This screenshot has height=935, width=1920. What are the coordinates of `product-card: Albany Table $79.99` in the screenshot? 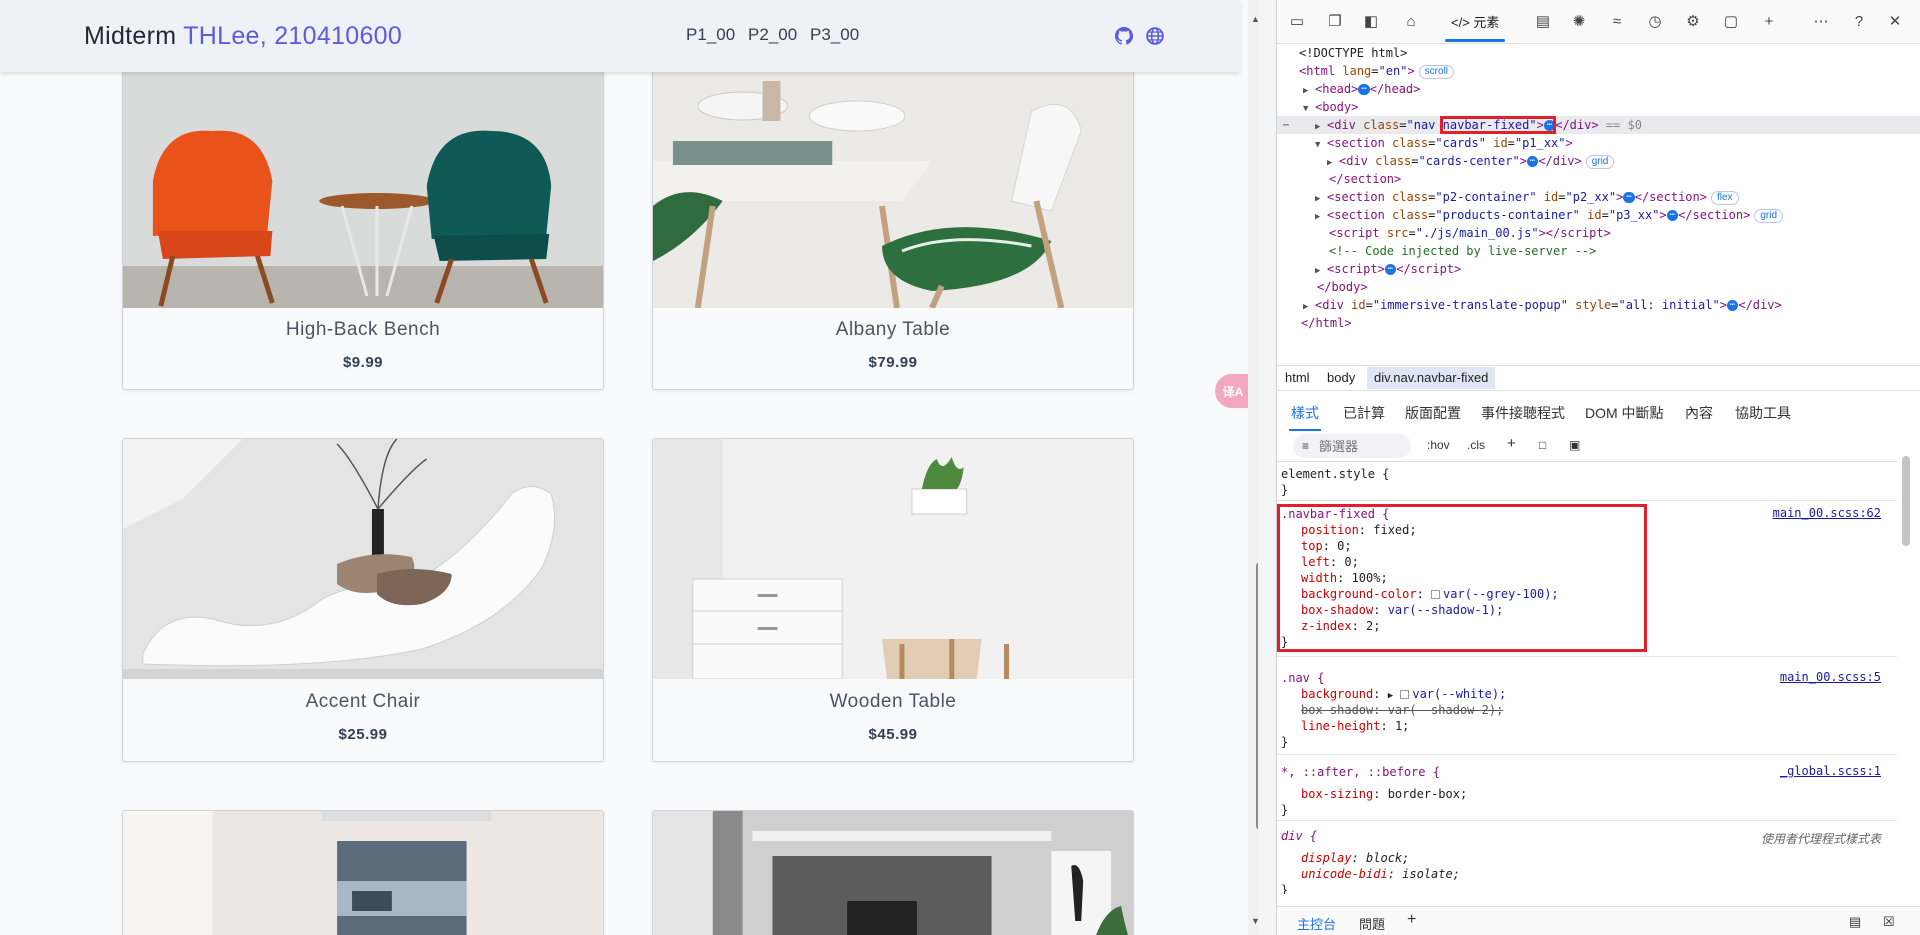 It's located at (893, 230).